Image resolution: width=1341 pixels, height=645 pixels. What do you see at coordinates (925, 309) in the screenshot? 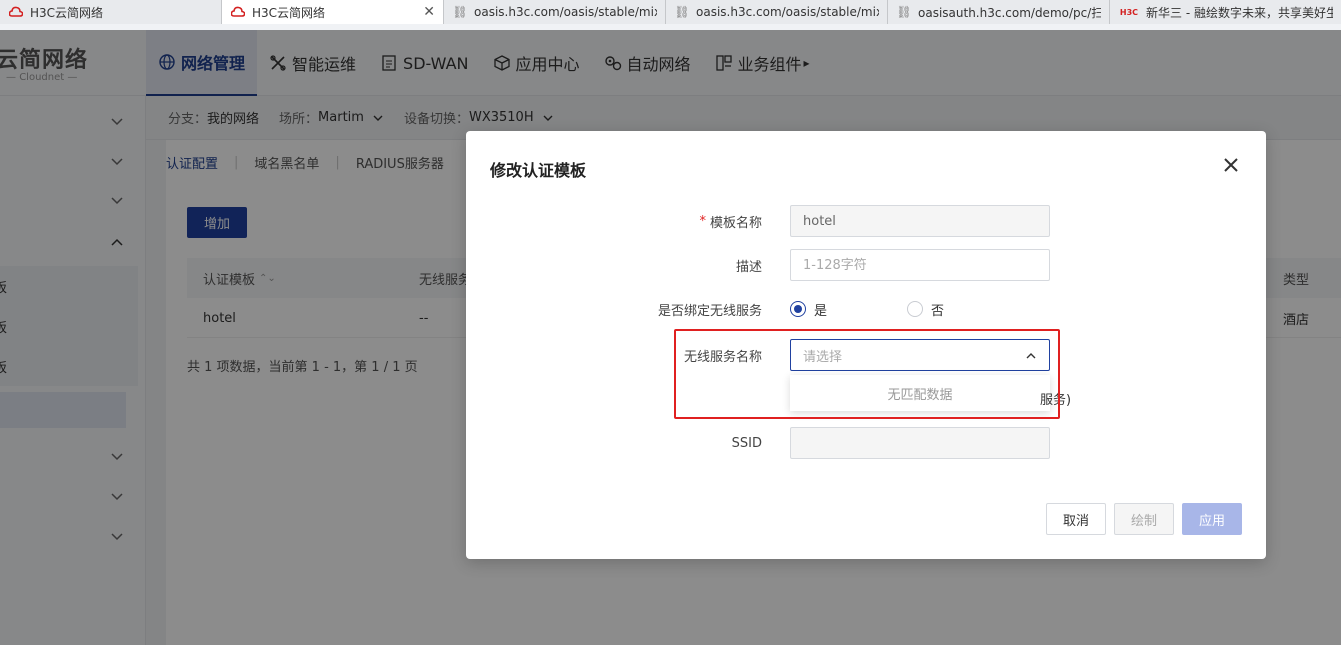
I see `radio-no: 否` at bounding box center [925, 309].